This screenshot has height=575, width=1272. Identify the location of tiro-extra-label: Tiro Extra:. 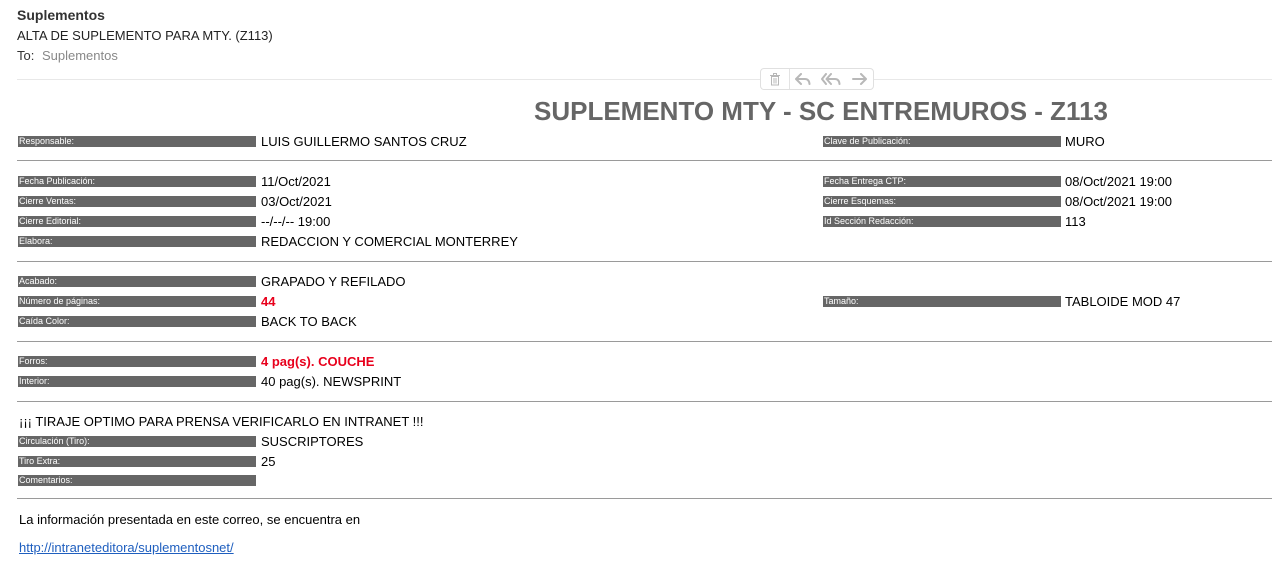
(137, 461).